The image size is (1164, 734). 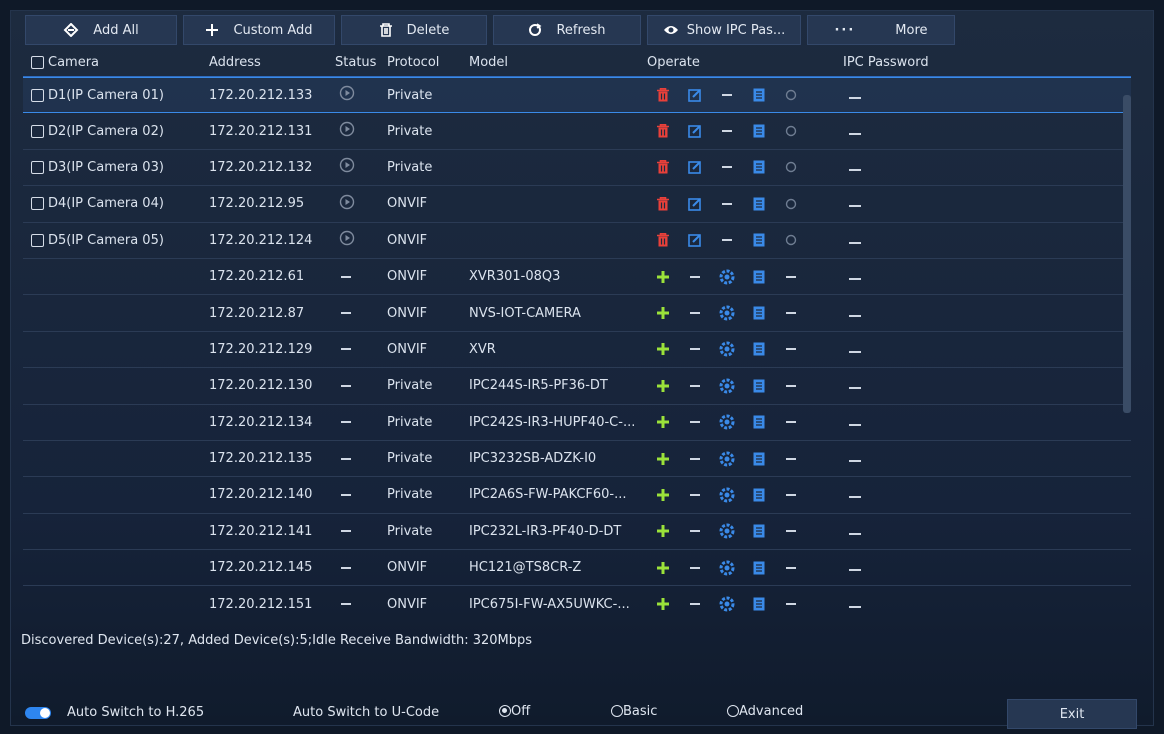 What do you see at coordinates (577, 459) in the screenshot?
I see `table-row: 172.20.212.135 Private IPC3232SB-ADZK-I0` at bounding box center [577, 459].